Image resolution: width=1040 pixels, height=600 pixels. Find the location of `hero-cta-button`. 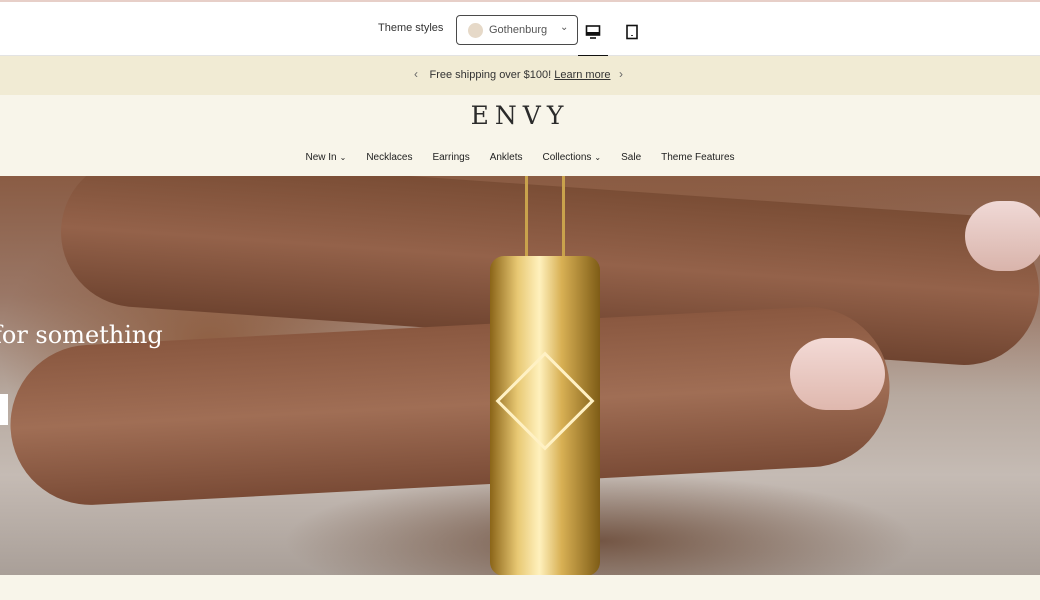

hero-cta-button is located at coordinates (4, 409).